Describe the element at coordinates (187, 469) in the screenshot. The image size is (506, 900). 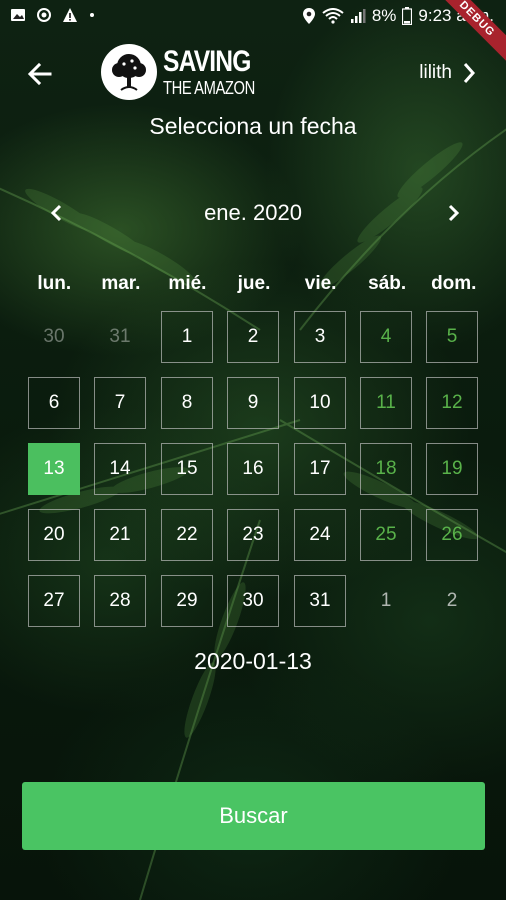
I see `calendar-day: 15` at that location.